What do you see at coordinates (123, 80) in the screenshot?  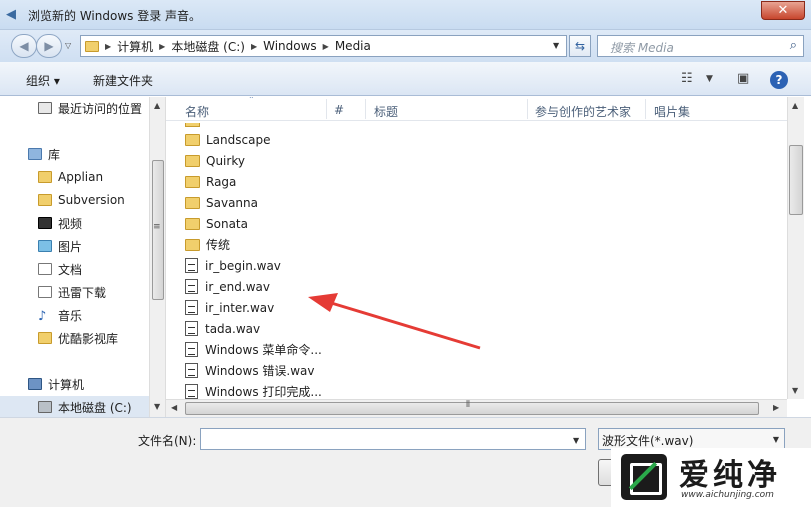 I see `new-folder-button: 新建文件夹` at bounding box center [123, 80].